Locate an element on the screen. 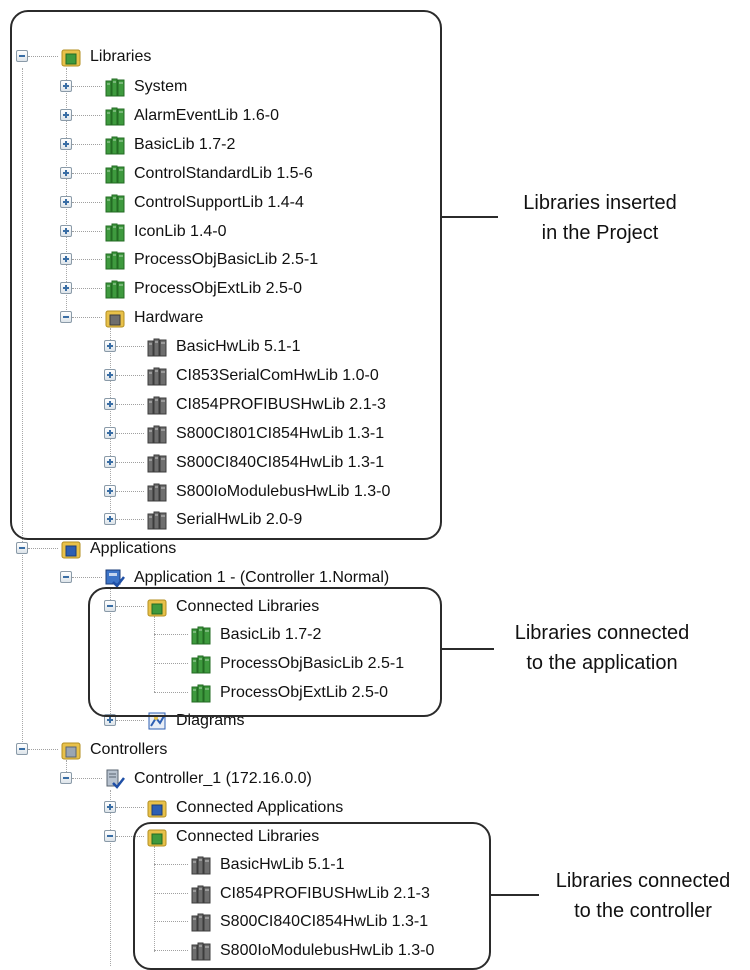 This screenshot has height=970, width=750. tree-node-application-1: Application 1 - (Controller 1.Normal) is located at coordinates (253, 578).